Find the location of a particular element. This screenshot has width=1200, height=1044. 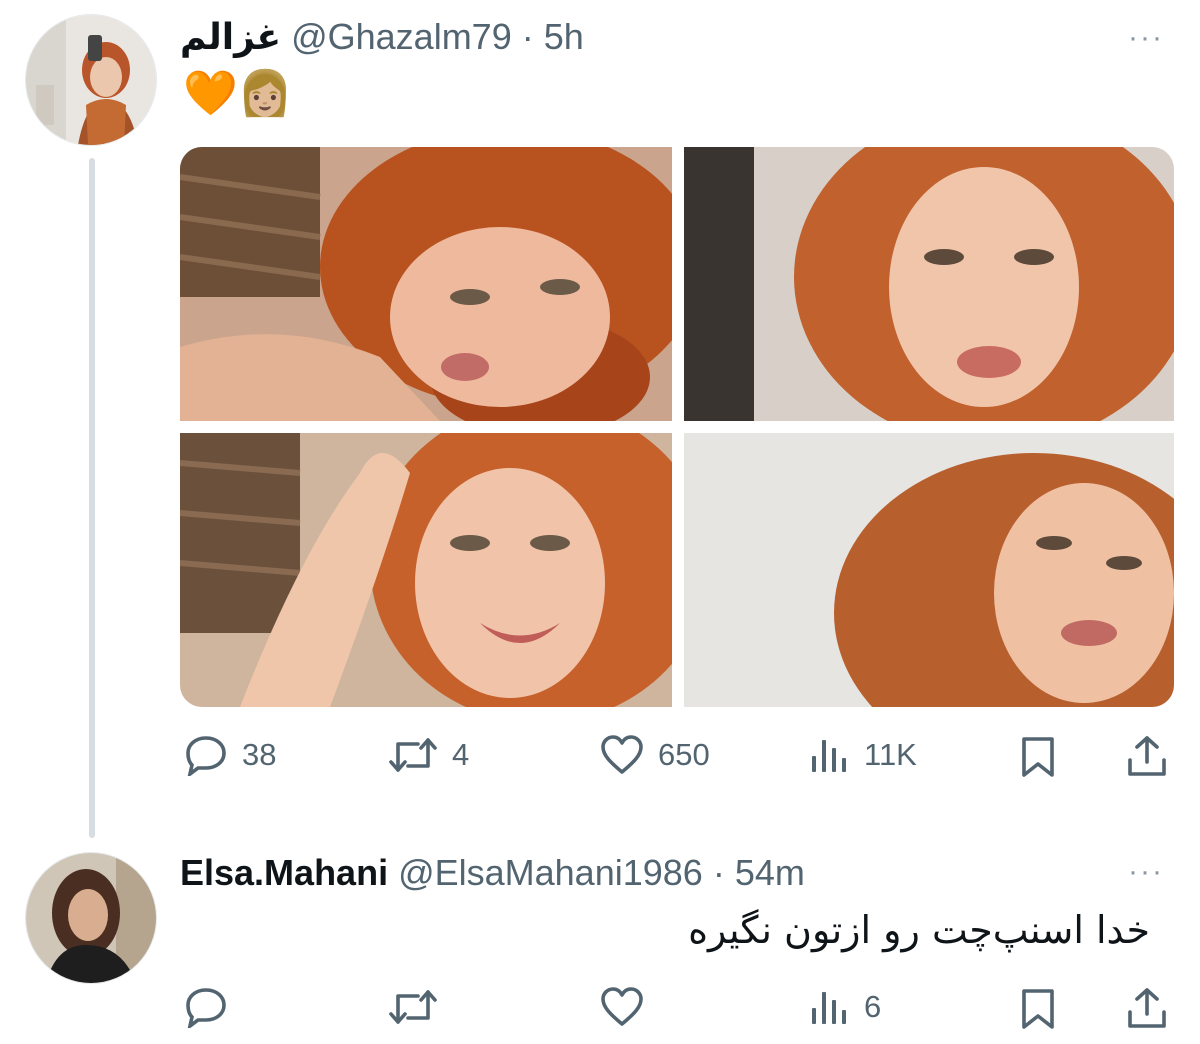

reply-display-name: Elsa.Mahani is located at coordinates (284, 873).